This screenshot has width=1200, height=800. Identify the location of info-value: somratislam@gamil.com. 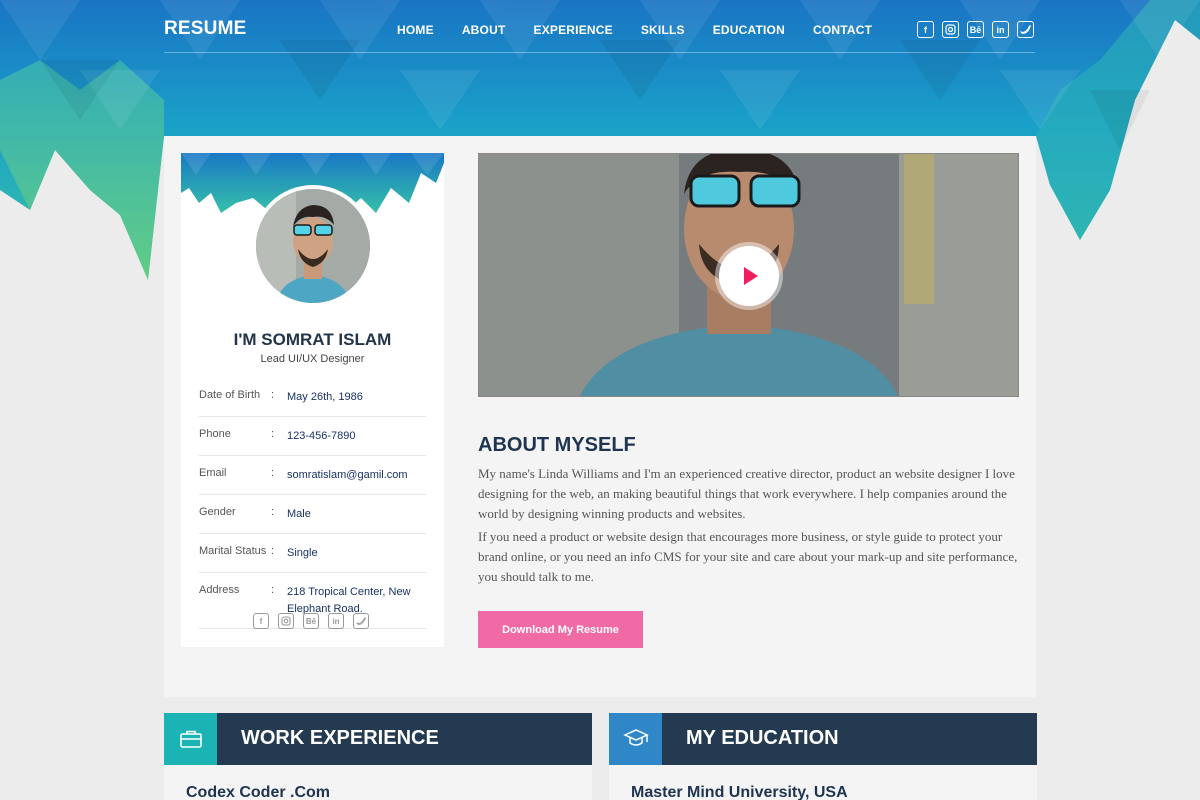
(347, 475).